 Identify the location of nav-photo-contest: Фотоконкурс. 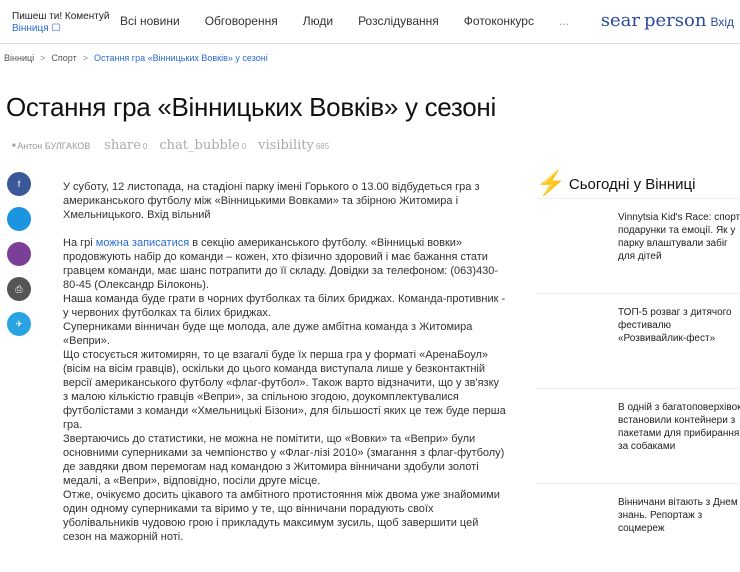
(499, 21).